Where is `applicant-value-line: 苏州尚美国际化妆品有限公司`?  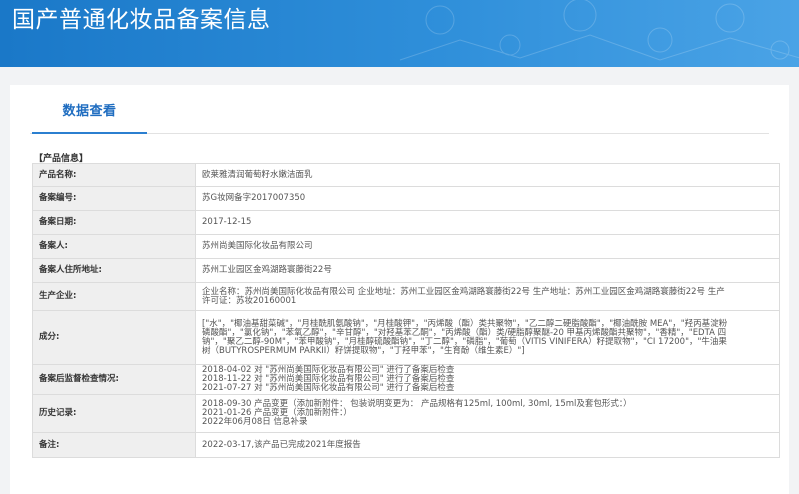 applicant-value-line: 苏州尚美国际化妆品有限公司 is located at coordinates (257, 246).